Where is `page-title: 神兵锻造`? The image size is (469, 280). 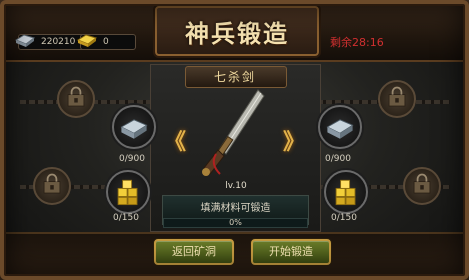 page-title: 神兵锻造 is located at coordinates (237, 33).